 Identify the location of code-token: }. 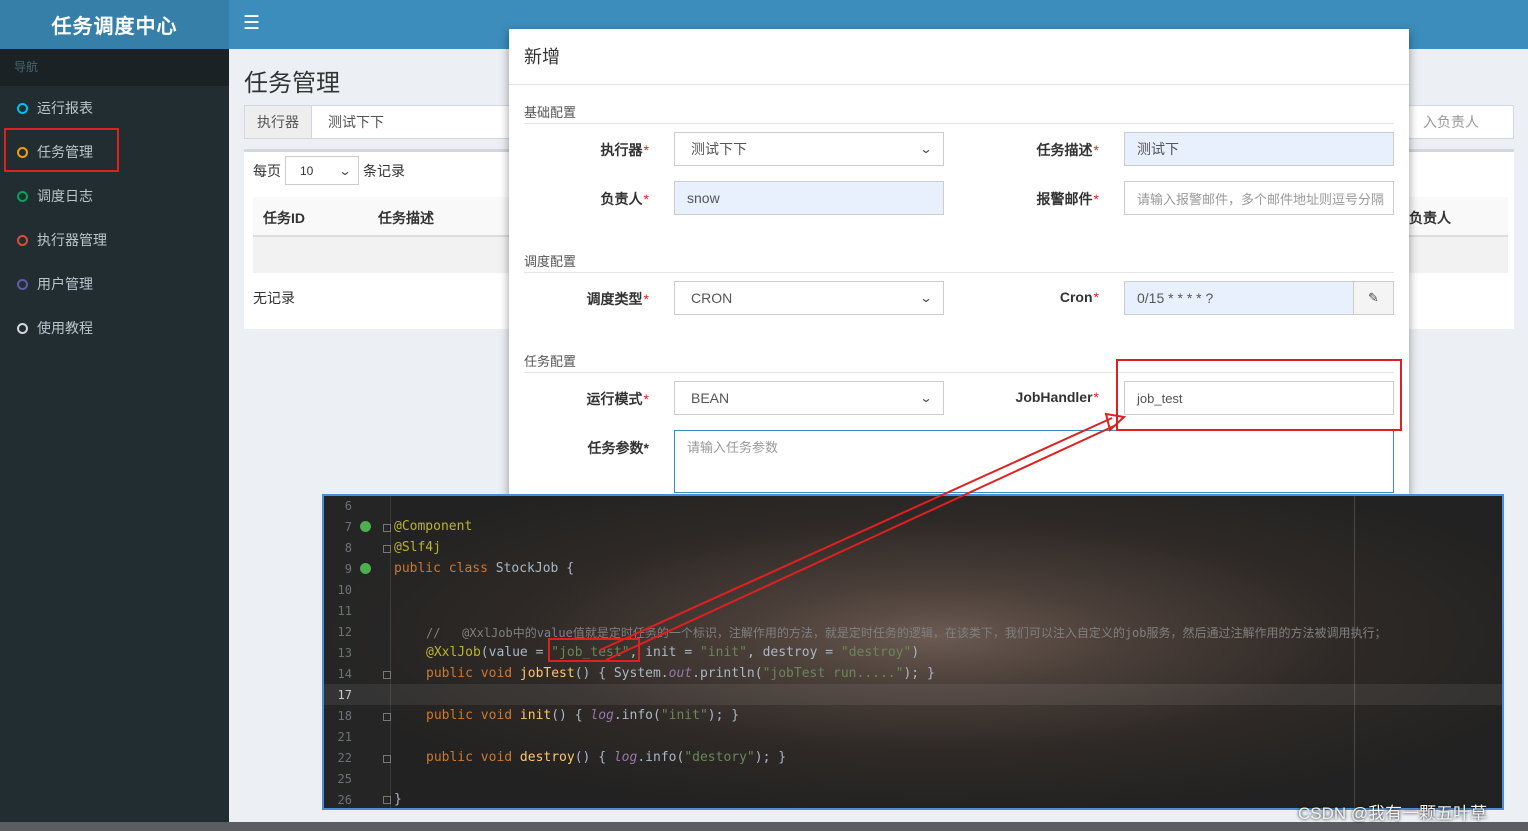
(398, 799).